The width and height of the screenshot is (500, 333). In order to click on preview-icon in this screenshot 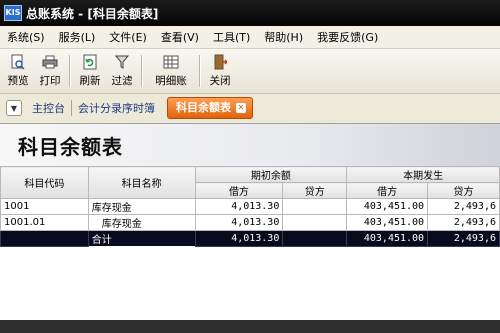, I will do `click(18, 62)`.